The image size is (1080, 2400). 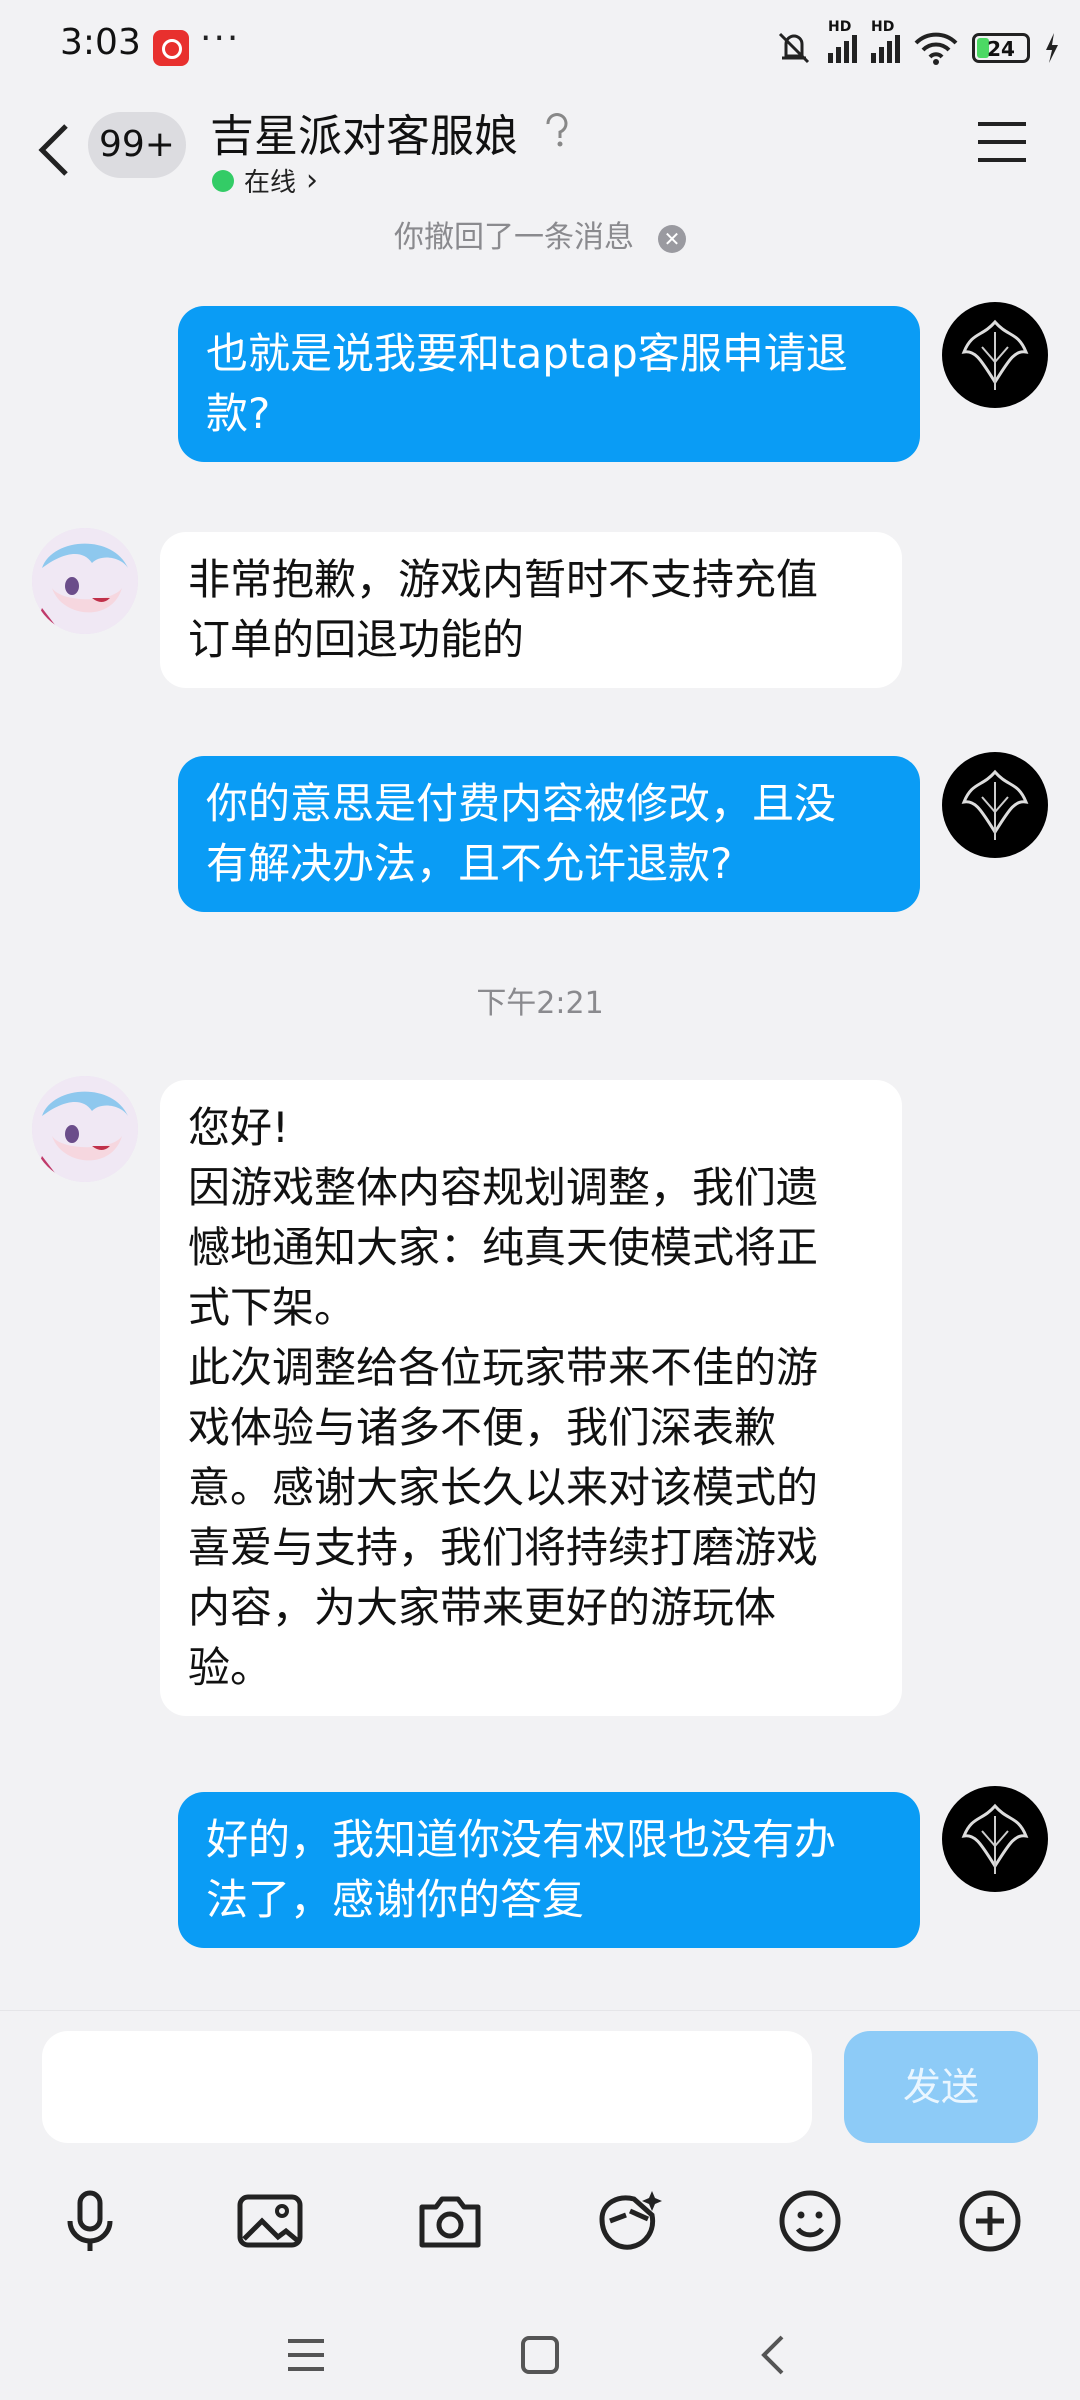 What do you see at coordinates (356, 639) in the screenshot?
I see `message-line: 订单的回退功能的` at bounding box center [356, 639].